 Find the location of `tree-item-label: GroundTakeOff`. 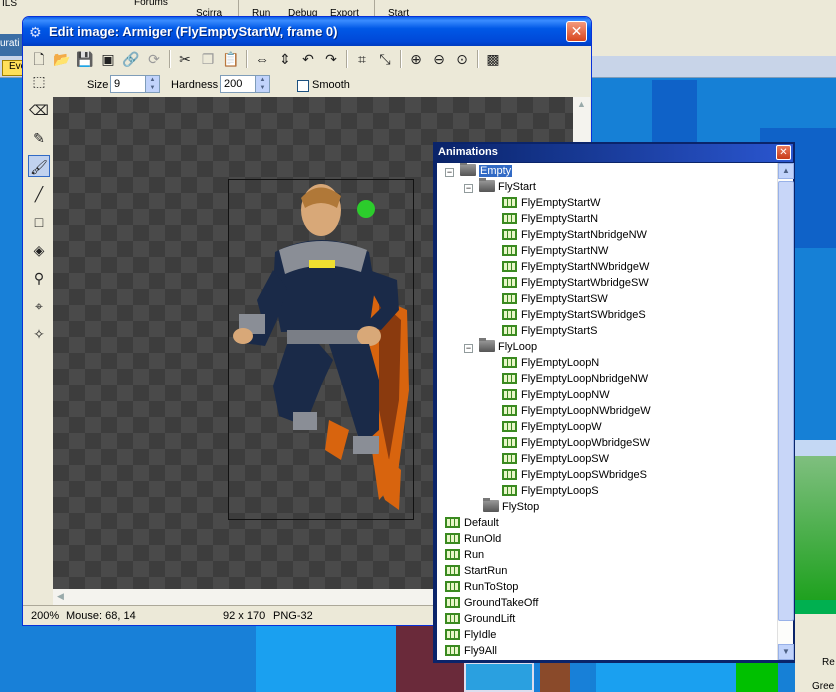

tree-item-label: GroundTakeOff is located at coordinates (501, 603).